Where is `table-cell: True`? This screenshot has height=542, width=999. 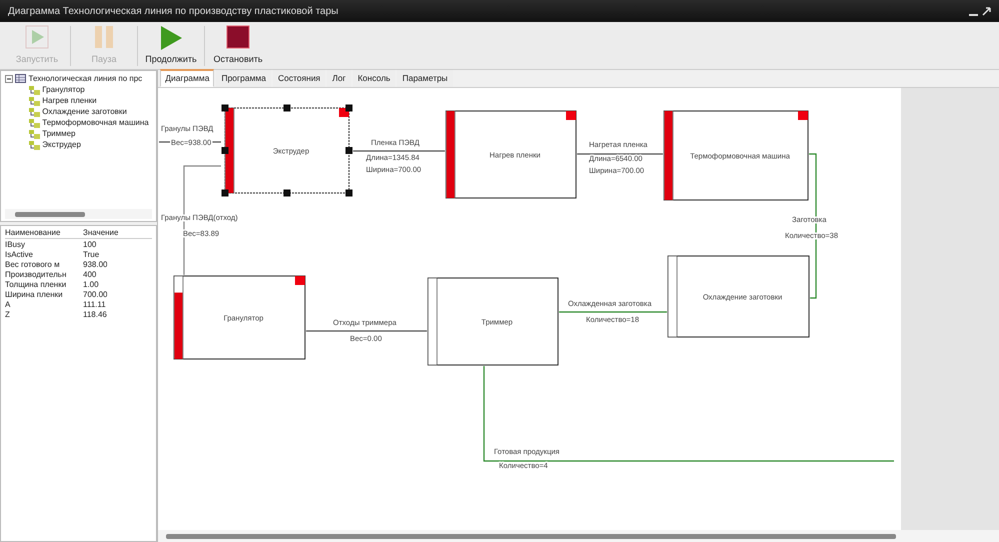 table-cell: True is located at coordinates (91, 255).